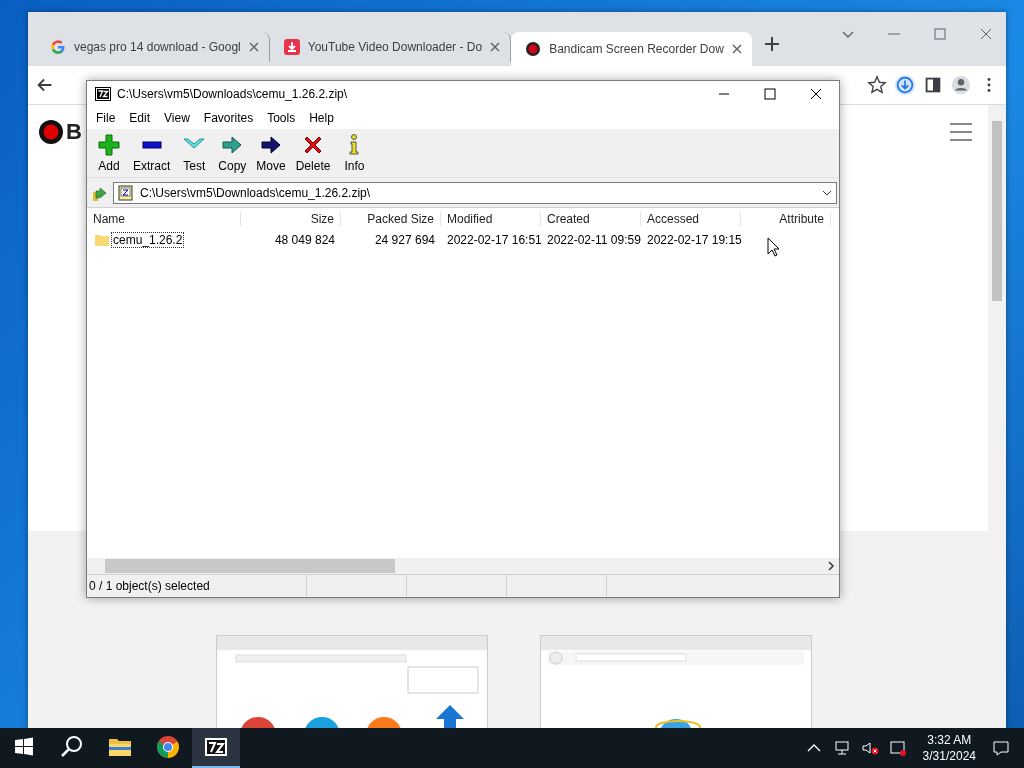 This screenshot has width=1024, height=768. What do you see at coordinates (786, 219) in the screenshot?
I see `column-header: Attribute` at bounding box center [786, 219].